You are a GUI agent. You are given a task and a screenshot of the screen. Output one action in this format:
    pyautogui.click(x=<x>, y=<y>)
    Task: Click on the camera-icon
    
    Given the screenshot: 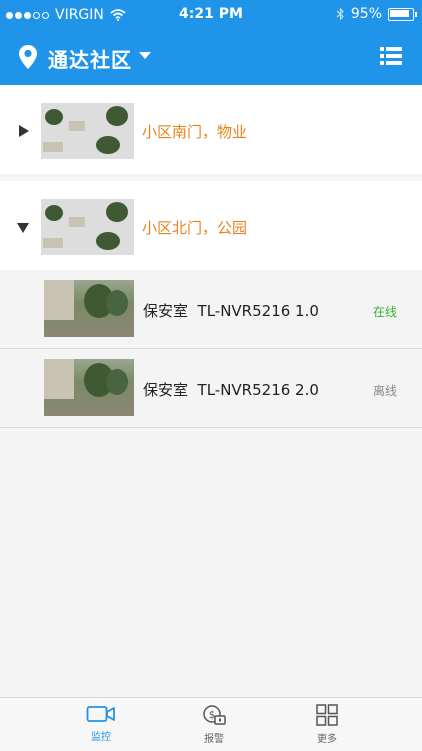 What is the action you would take?
    pyautogui.click(x=100, y=714)
    